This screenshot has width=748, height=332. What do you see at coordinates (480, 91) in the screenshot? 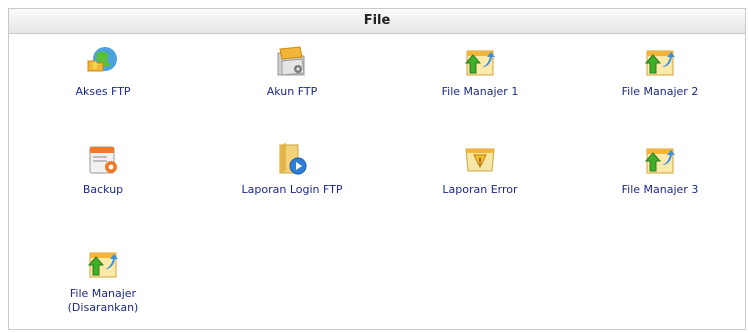
I see `file-manajer-1-label: File Manajer 1` at bounding box center [480, 91].